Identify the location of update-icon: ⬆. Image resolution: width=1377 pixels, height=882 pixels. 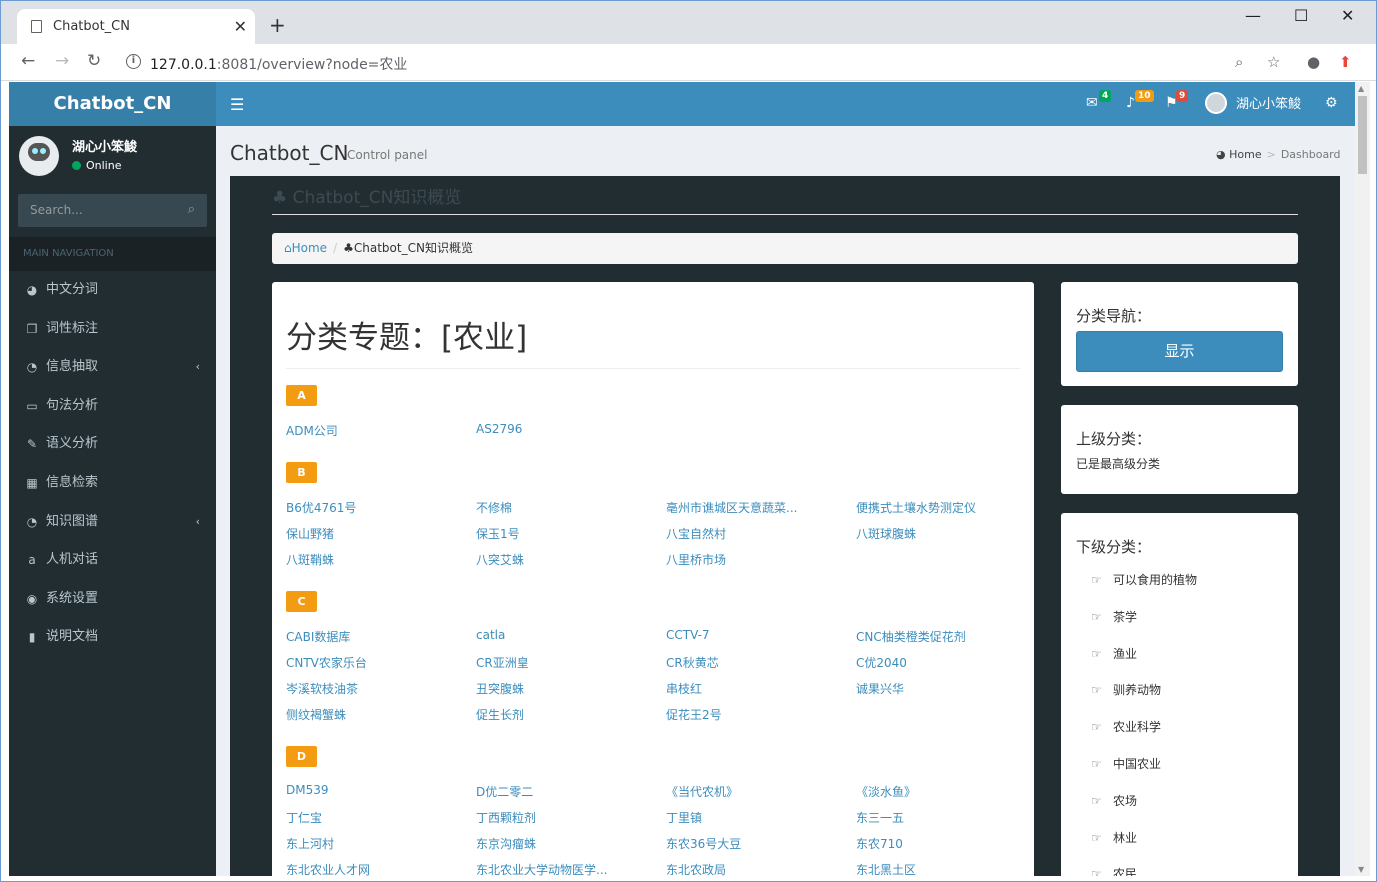
(1345, 62).